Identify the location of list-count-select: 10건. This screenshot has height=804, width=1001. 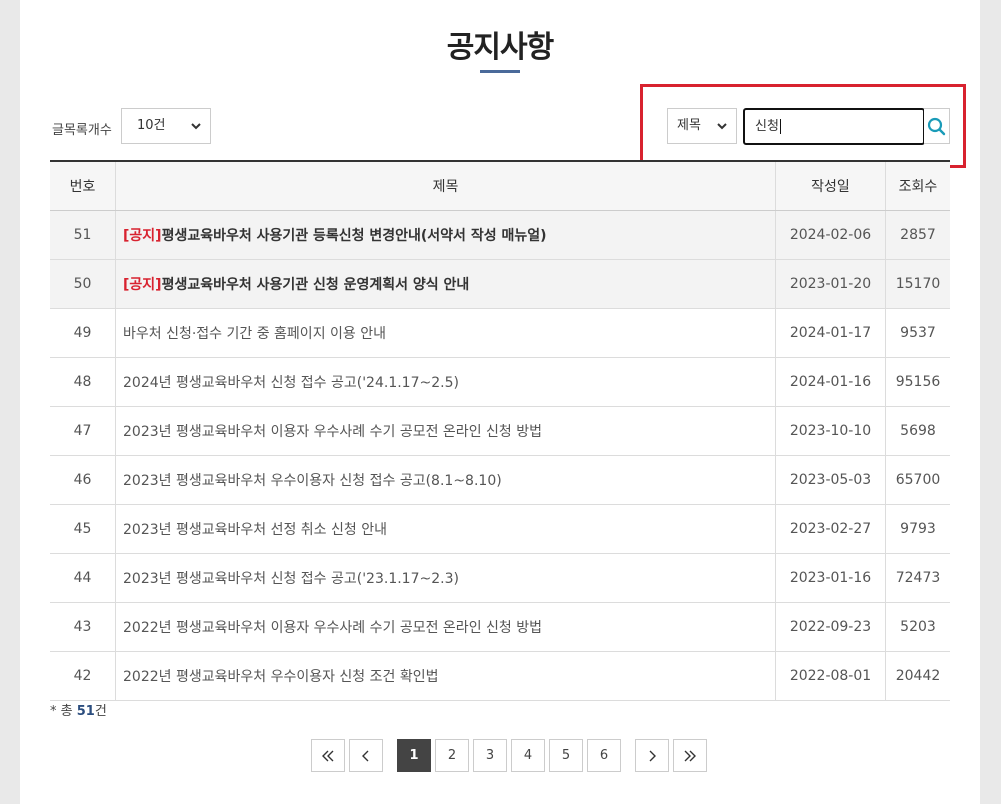
(166, 126).